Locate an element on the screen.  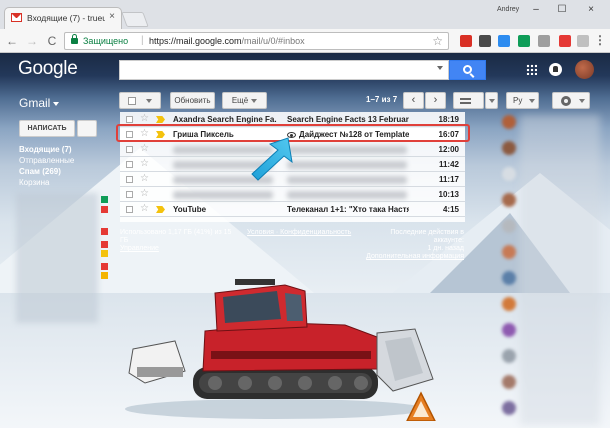
message-date: 11:17 is located at coordinates (448, 179).